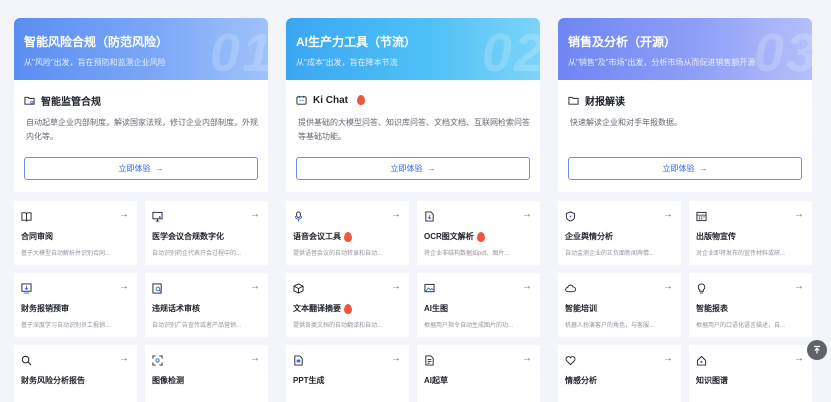 The width and height of the screenshot is (831, 402). I want to click on image-icon, so click(429, 288).